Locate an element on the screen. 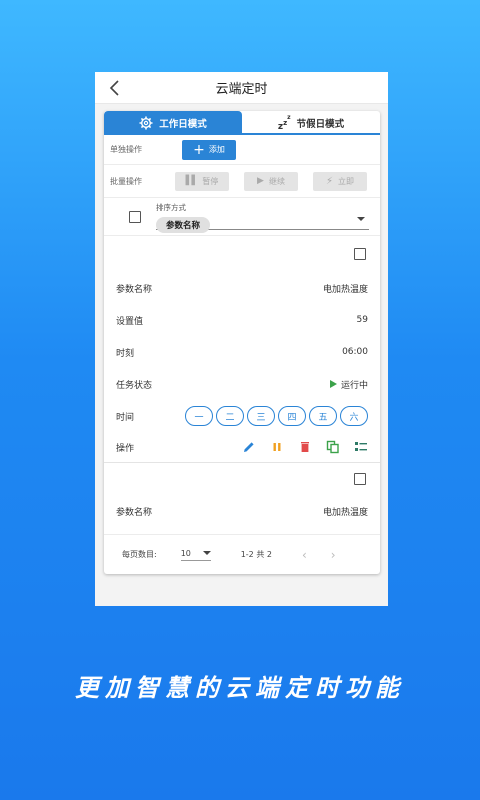 The image size is (480, 800). pagination: 每页数目: 10 1-2 共 2 ‹ › is located at coordinates (242, 554).